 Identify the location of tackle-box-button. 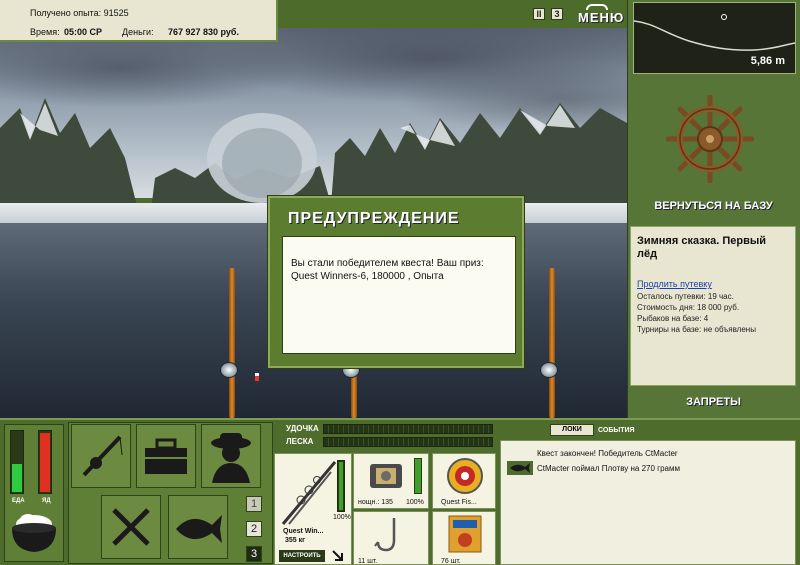
(166, 456).